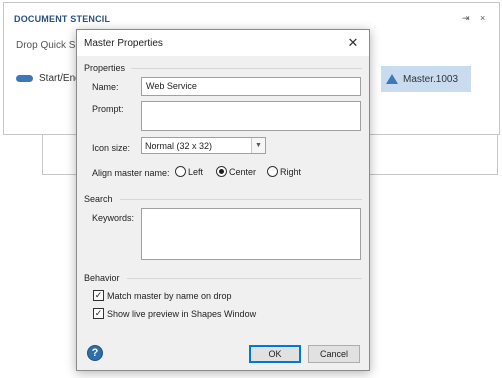 Image resolution: width=502 pixels, height=378 pixels. What do you see at coordinates (251, 234) in the screenshot?
I see `keywords-field` at bounding box center [251, 234].